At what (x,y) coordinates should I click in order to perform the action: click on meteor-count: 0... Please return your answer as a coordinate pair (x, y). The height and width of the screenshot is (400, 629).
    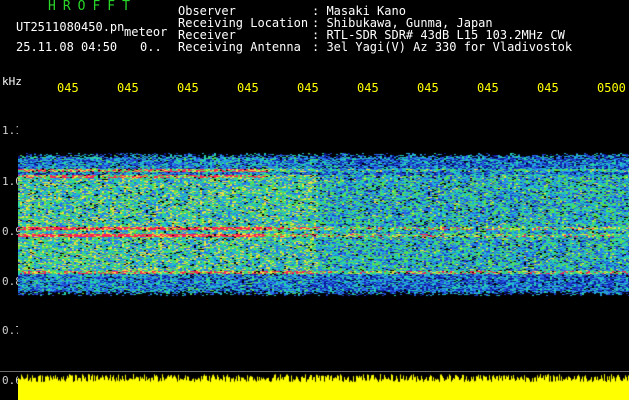
    Looking at the image, I should click on (151, 47).